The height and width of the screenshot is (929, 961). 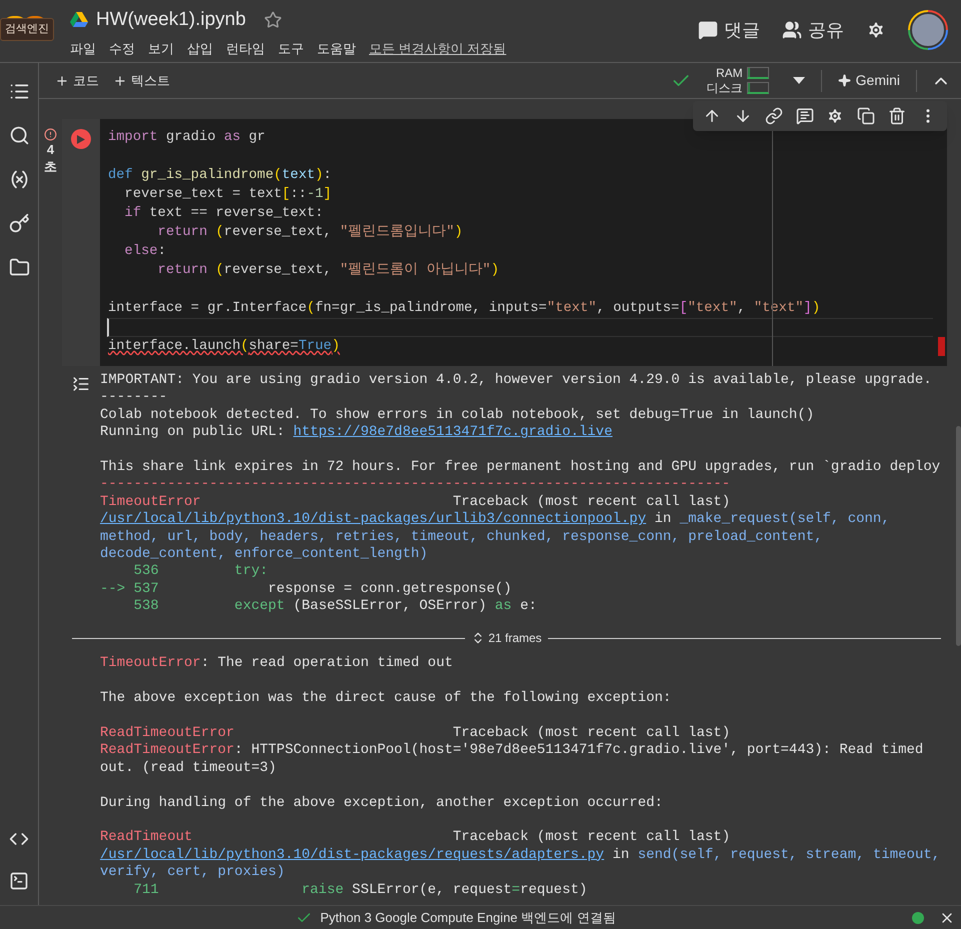 What do you see at coordinates (83, 48) in the screenshot?
I see `menu-item: 파일` at bounding box center [83, 48].